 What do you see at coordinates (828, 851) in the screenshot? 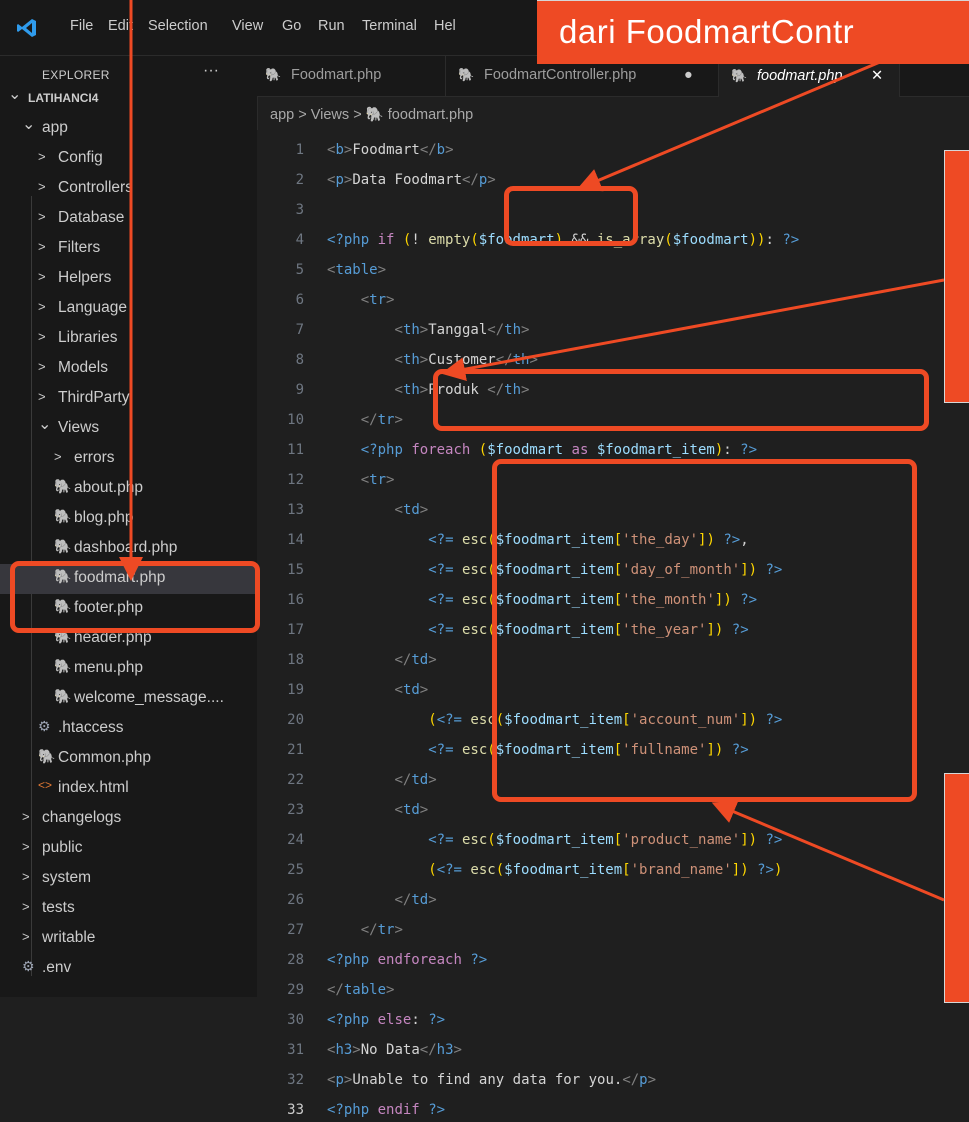
I see `arrow-to-esc-output` at bounding box center [828, 851].